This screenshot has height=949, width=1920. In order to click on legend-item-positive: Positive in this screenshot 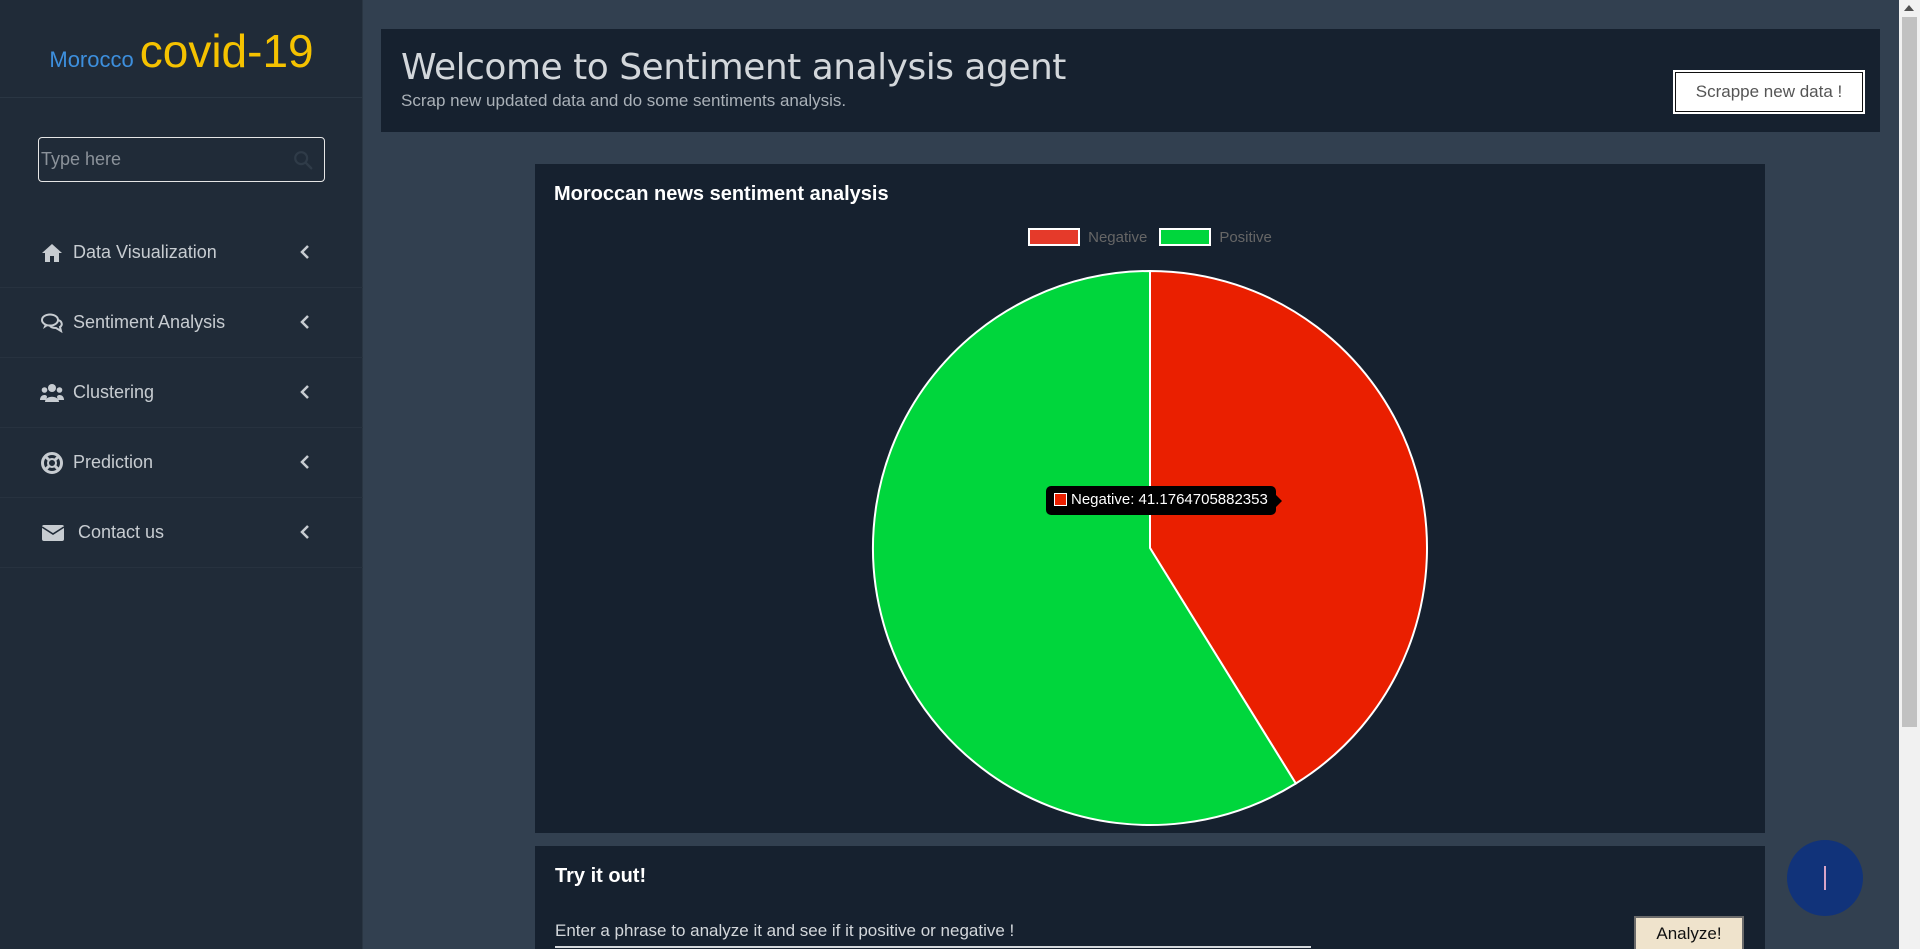, I will do `click(1215, 237)`.